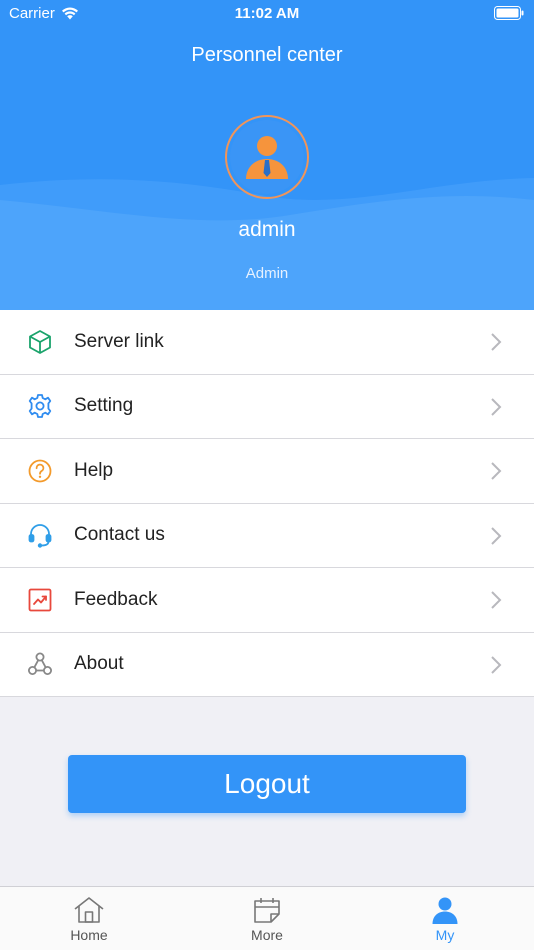 The width and height of the screenshot is (534, 950). I want to click on calendar-icon, so click(267, 910).